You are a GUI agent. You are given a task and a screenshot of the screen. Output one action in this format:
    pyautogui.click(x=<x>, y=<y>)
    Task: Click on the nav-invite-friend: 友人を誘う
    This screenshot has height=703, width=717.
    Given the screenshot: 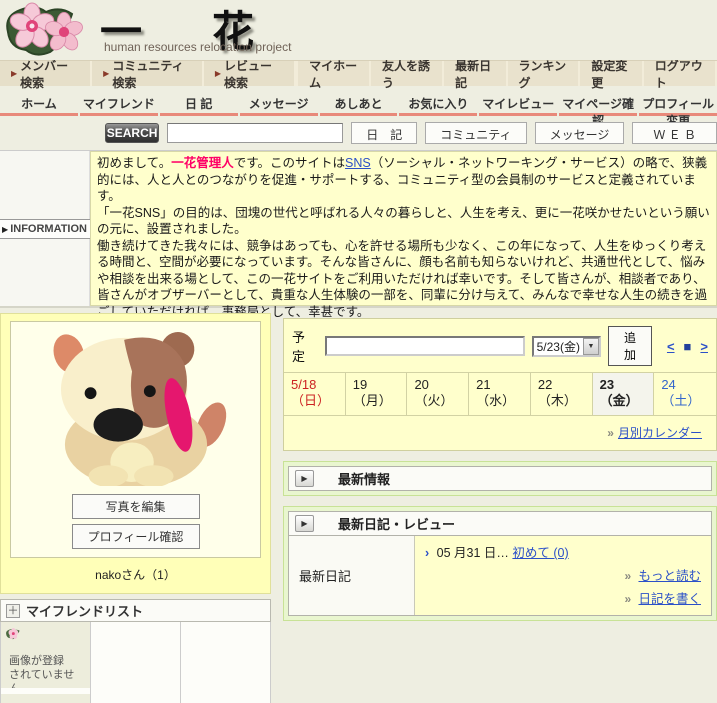 What is the action you would take?
    pyautogui.click(x=407, y=74)
    